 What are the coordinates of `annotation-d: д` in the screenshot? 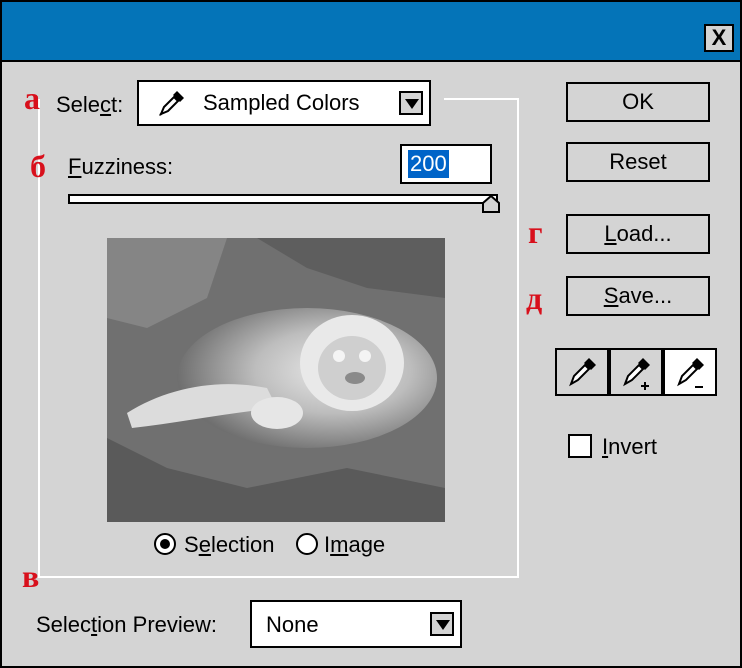 It's located at (534, 298).